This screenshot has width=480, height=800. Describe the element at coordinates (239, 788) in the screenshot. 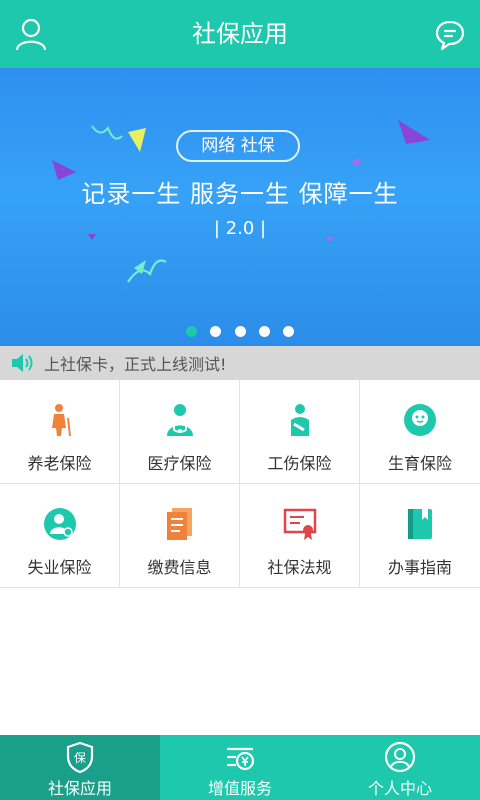

I see `tab-label: 增值服务` at that location.